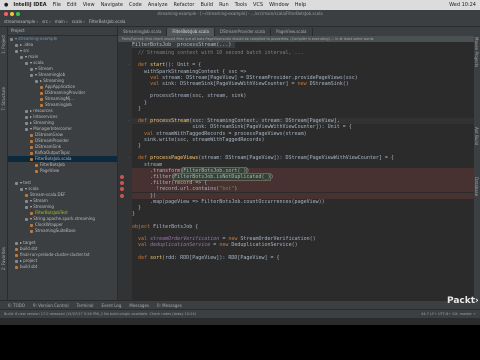 Image resolution: width=480 pixels, height=360 pixels. Describe the element at coordinates (300, 5) in the screenshot. I see `menubar-item: Help` at that location.